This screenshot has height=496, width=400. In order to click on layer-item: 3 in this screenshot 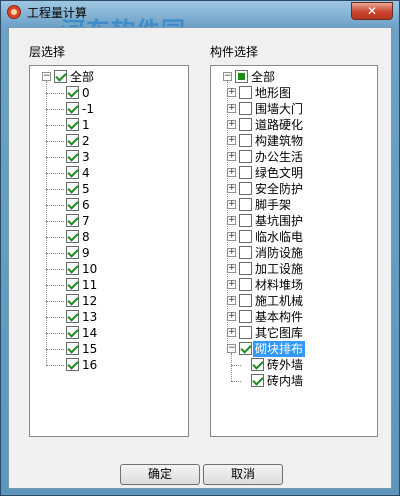, I will do `click(109, 157)`.